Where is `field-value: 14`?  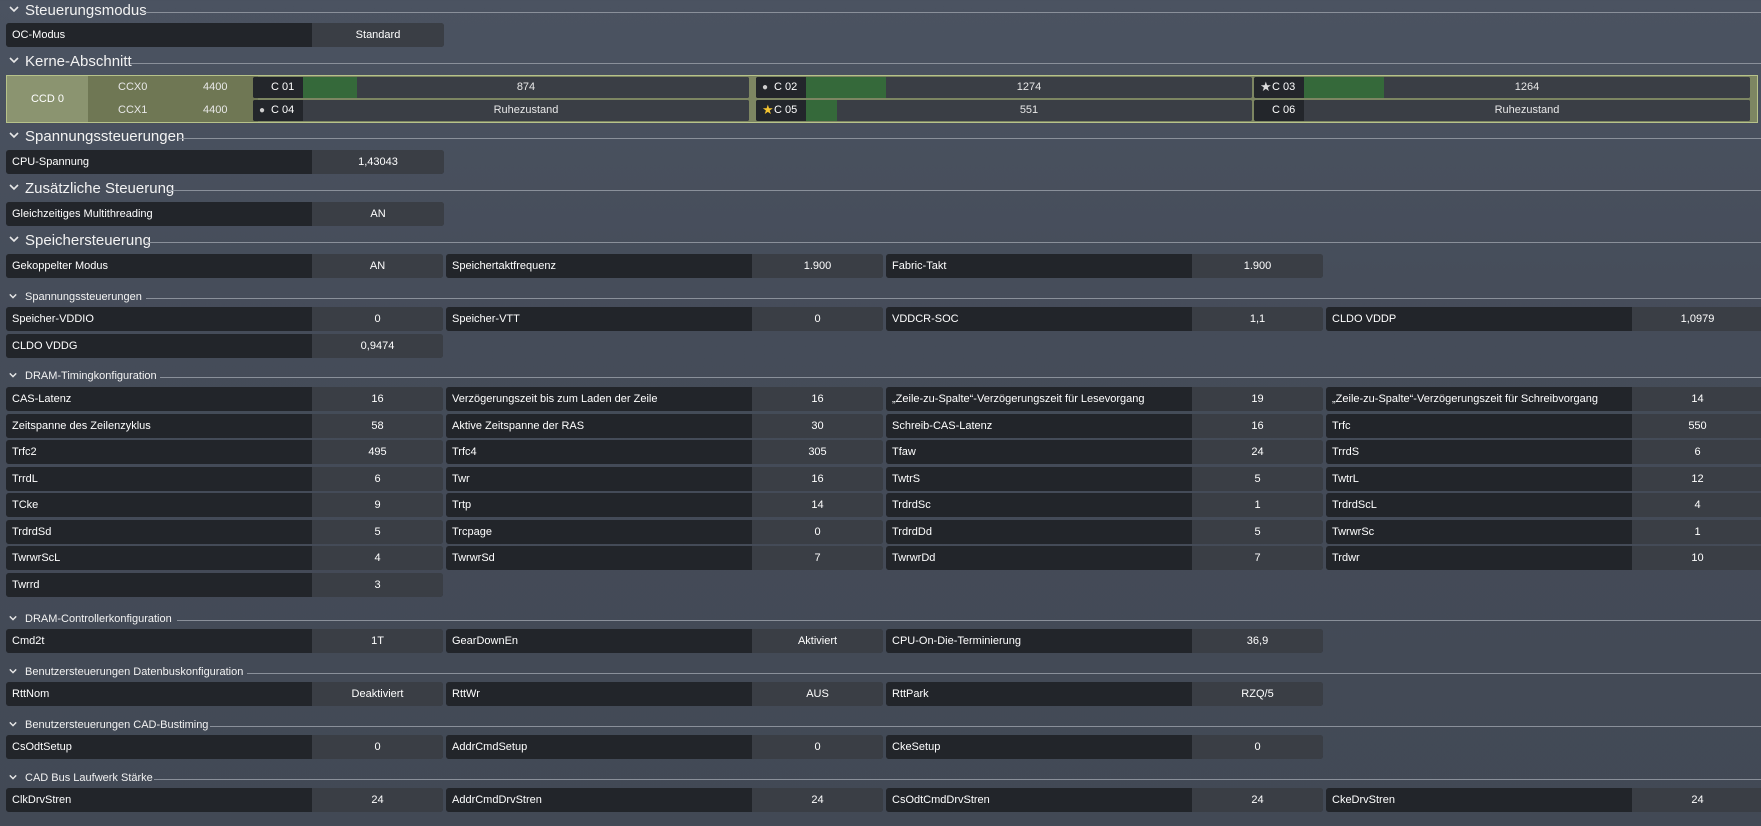 field-value: 14 is located at coordinates (817, 505).